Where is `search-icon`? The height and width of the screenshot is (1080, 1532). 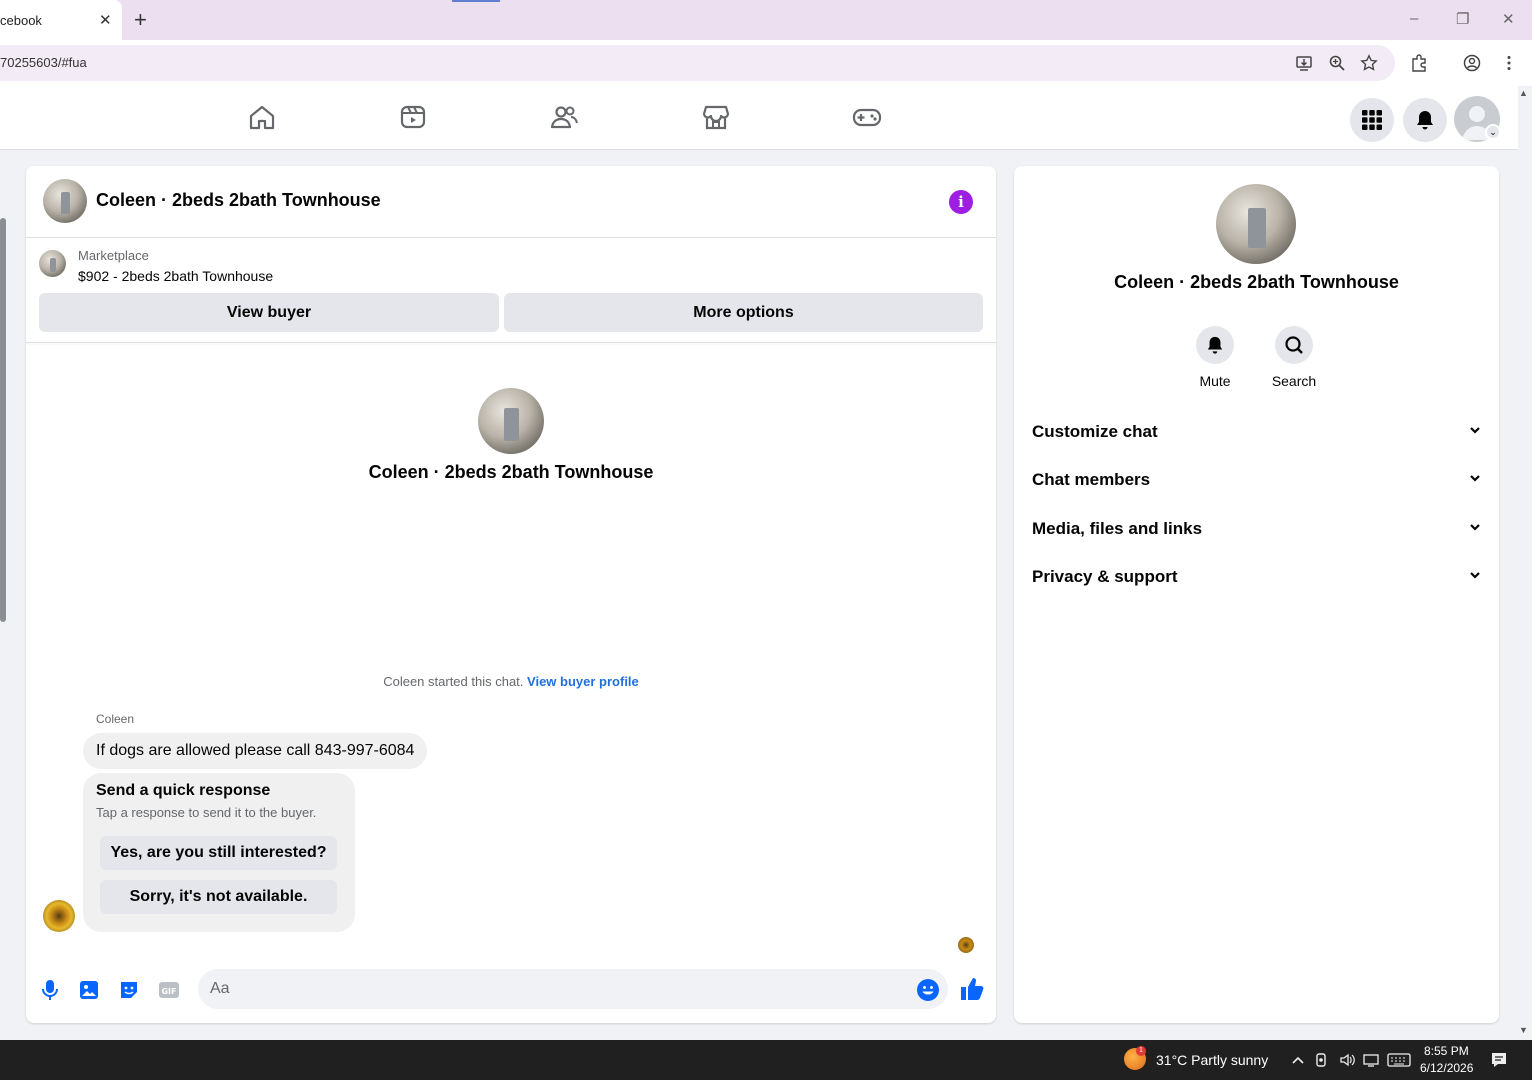
search-icon is located at coordinates (1294, 345).